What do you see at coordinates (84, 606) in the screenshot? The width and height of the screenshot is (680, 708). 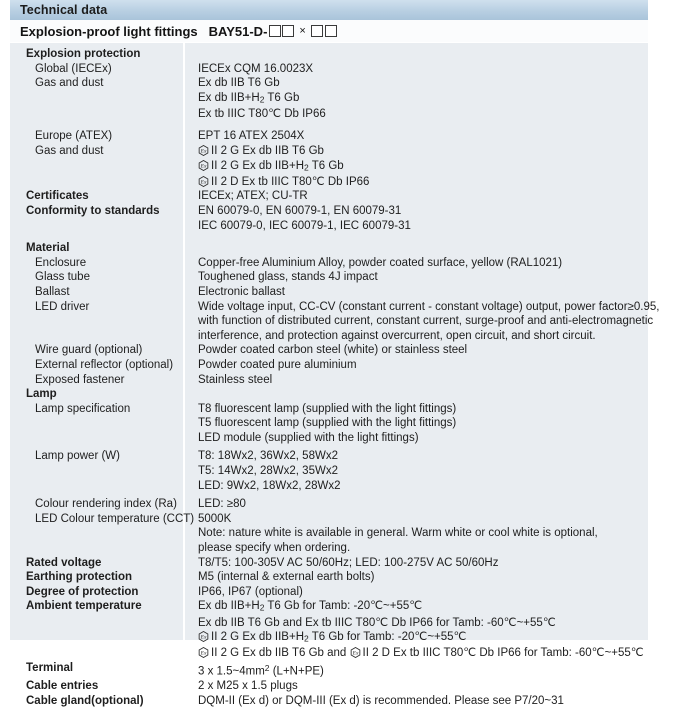 I see `spec-label-ambient-temperature: Ambient temperature` at bounding box center [84, 606].